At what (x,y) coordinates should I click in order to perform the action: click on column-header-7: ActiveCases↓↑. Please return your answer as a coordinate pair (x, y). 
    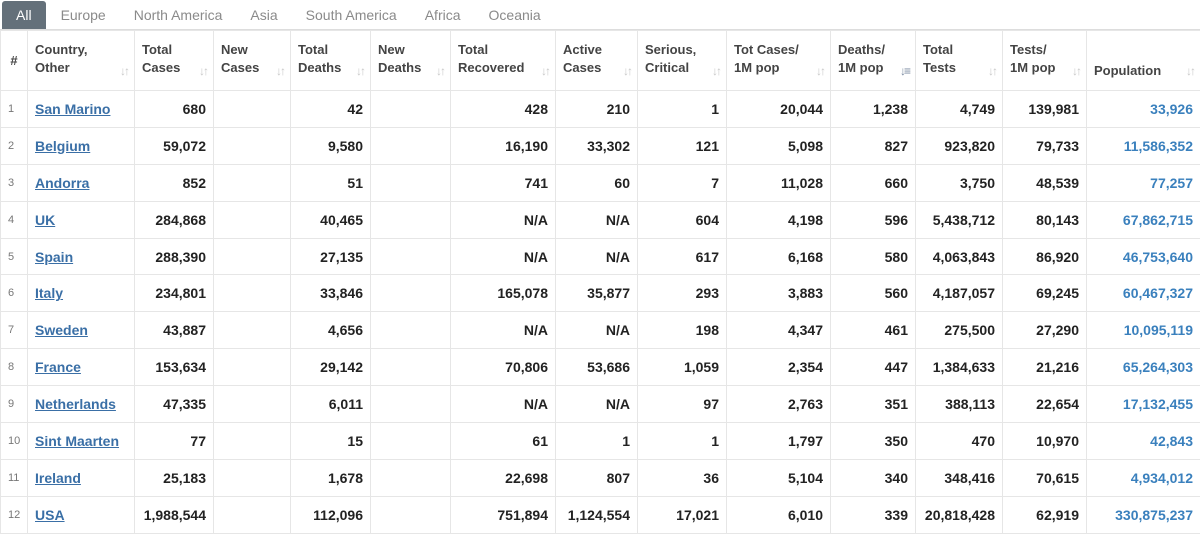
    Looking at the image, I should click on (597, 61).